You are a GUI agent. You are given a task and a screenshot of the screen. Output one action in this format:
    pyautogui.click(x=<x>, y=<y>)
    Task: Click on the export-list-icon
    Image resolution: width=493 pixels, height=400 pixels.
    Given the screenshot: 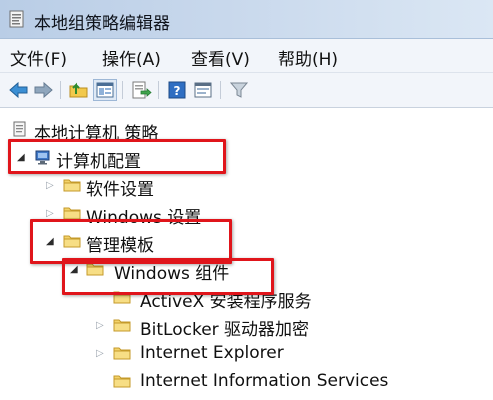 What is the action you would take?
    pyautogui.click(x=141, y=90)
    